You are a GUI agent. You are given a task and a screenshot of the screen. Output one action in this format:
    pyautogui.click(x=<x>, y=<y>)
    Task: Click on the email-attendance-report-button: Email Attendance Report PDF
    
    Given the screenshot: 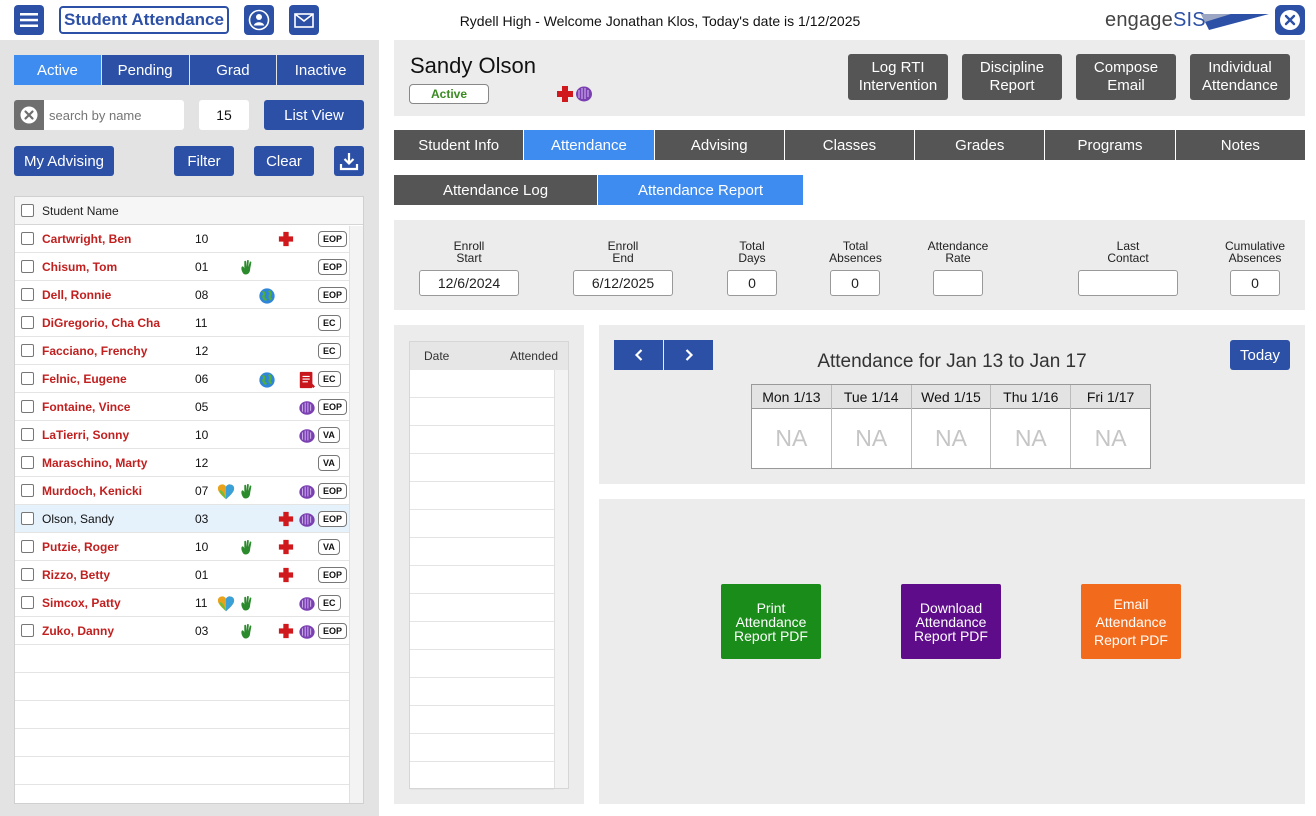 What is the action you would take?
    pyautogui.click(x=1131, y=621)
    